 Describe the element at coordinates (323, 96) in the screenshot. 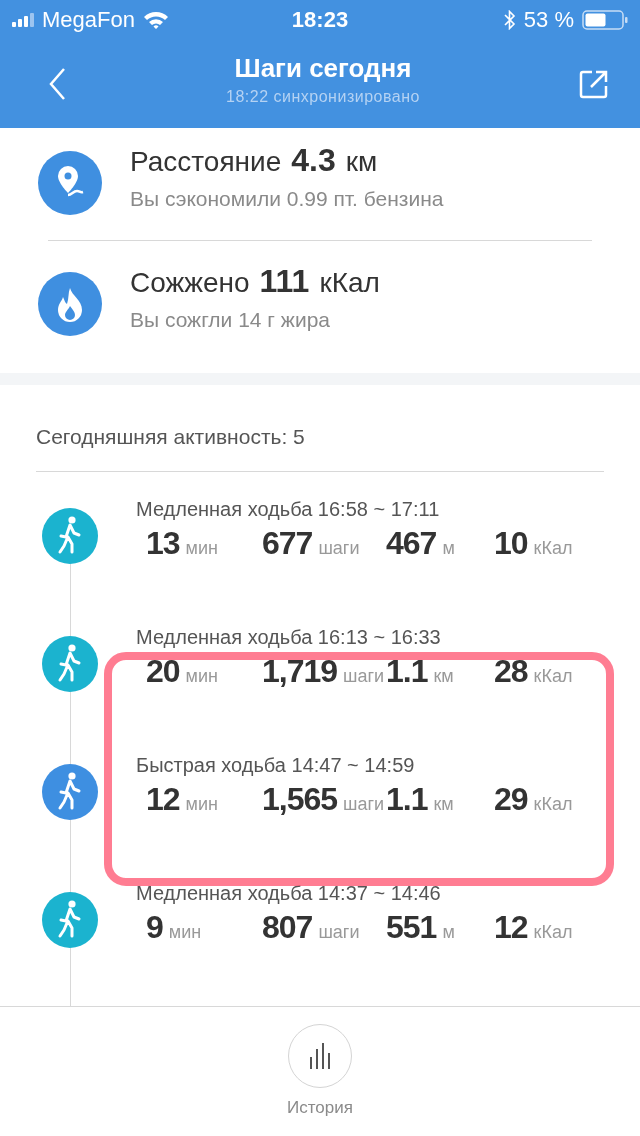

I see `sync-status: 18:22 синхронизировано` at that location.